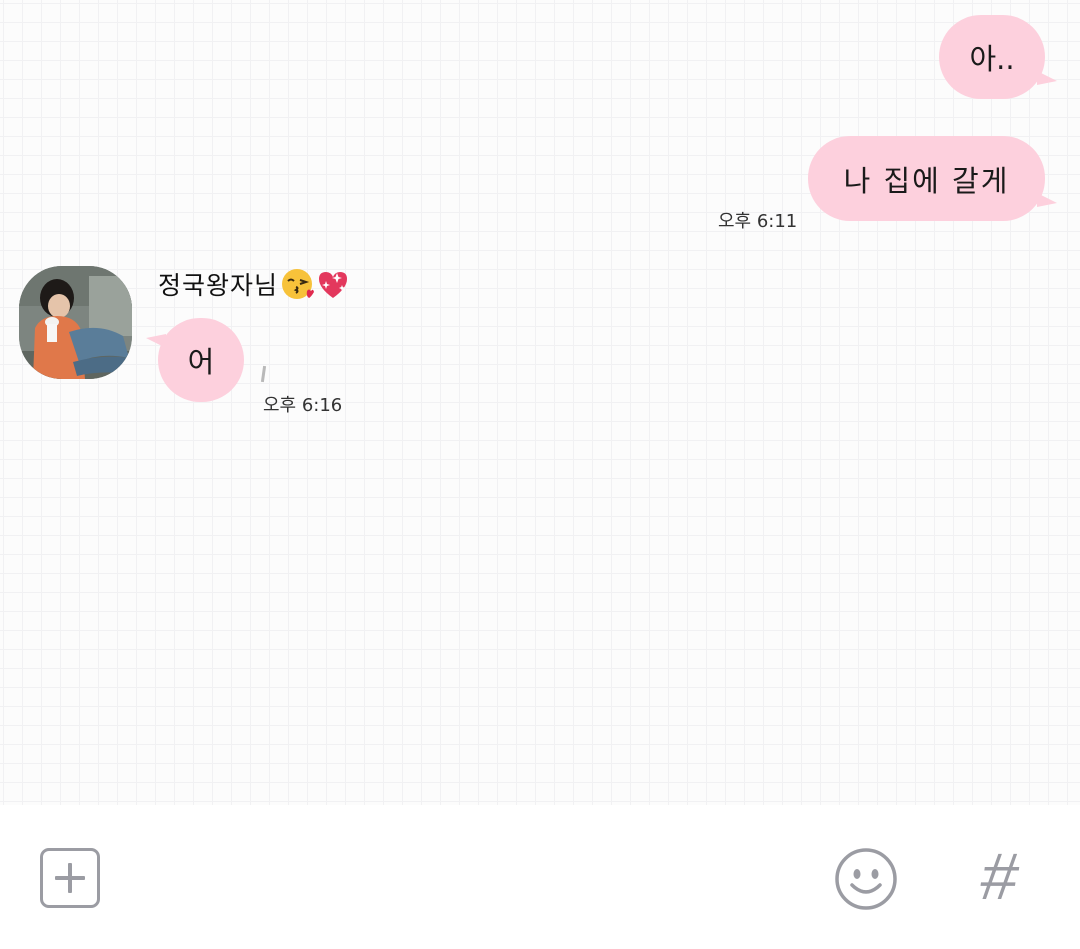 This screenshot has height=949, width=1080. What do you see at coordinates (263, 374) in the screenshot?
I see `unread-count-mark` at bounding box center [263, 374].